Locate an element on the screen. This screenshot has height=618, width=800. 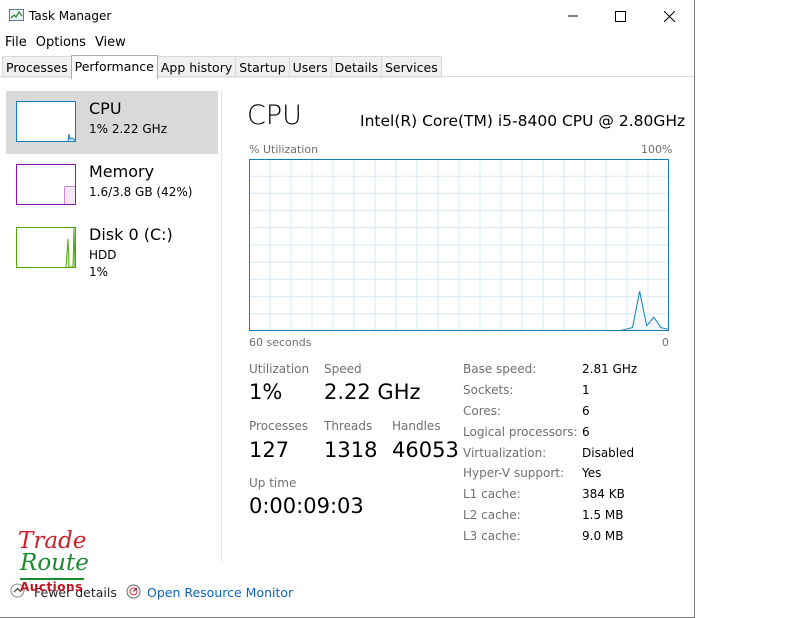
sidebar-item-disk: Disk 0 (C:) HDD 1% is located at coordinates (112, 248).